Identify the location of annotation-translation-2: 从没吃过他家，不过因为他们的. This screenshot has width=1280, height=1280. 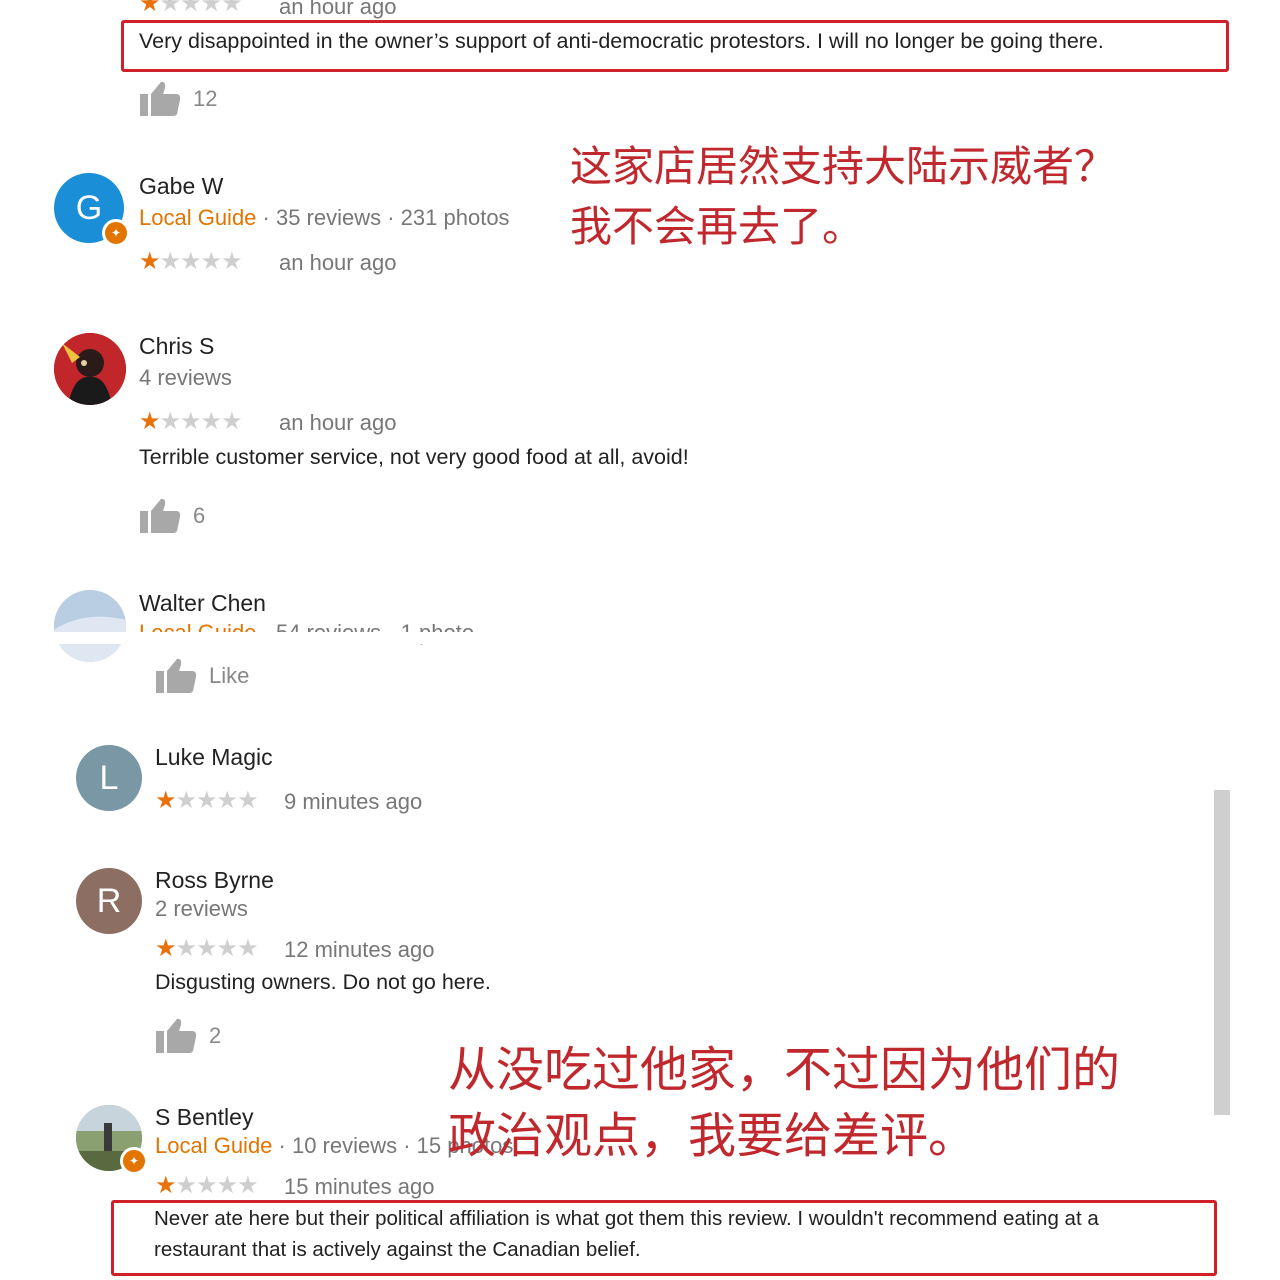
(784, 1070).